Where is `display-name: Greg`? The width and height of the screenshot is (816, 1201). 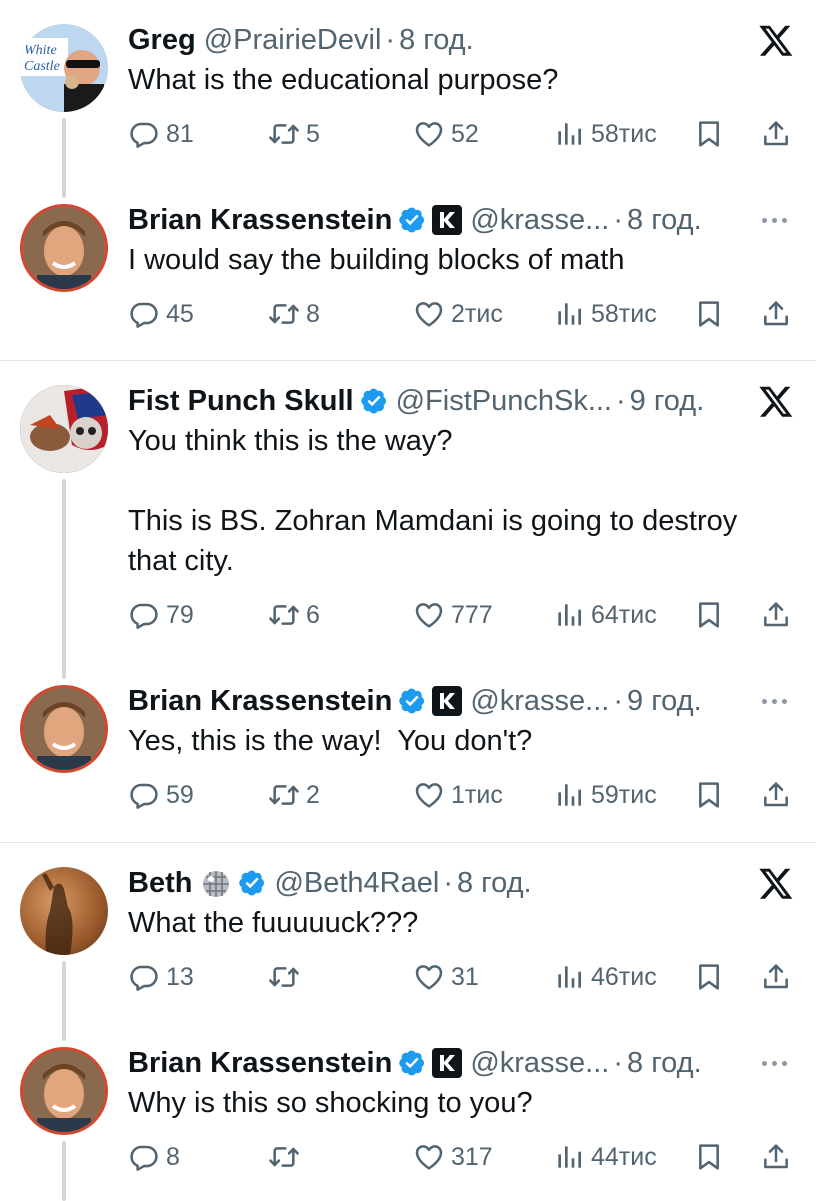 display-name: Greg is located at coordinates (162, 40).